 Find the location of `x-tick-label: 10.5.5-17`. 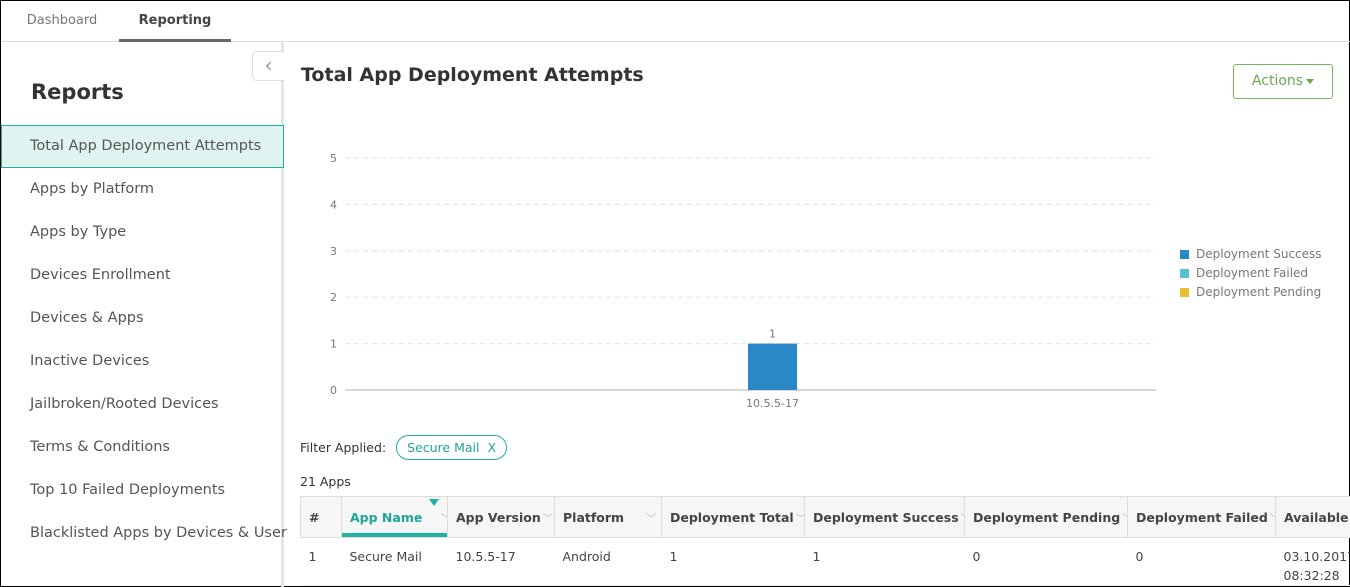

x-tick-label: 10.5.5-17 is located at coordinates (772, 403).